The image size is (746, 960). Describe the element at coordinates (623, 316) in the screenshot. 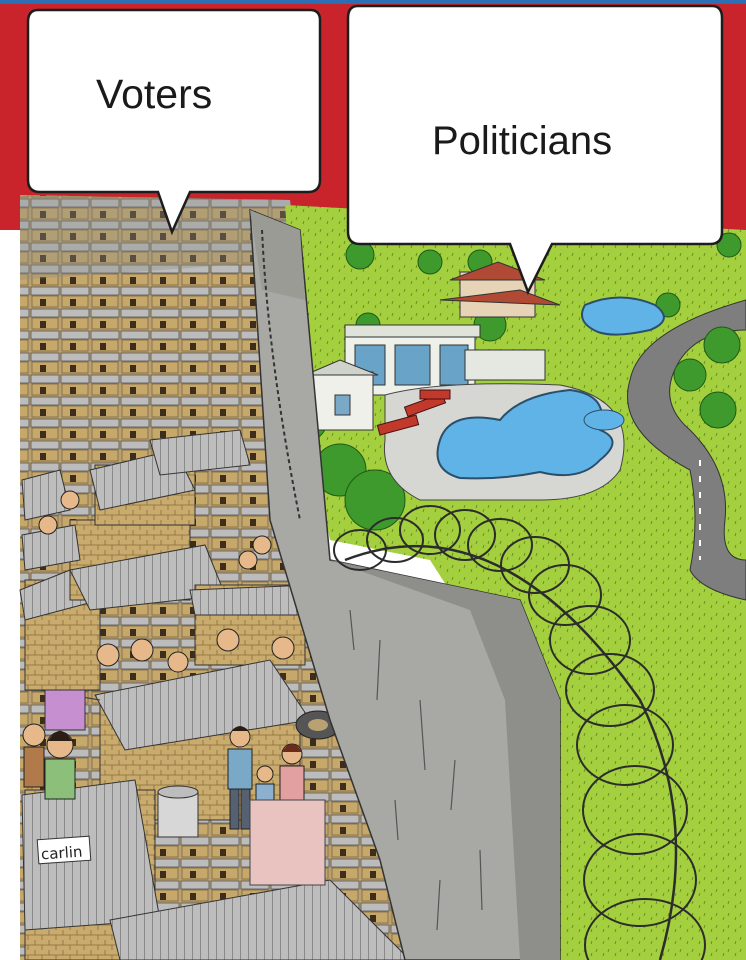

I see `small-pool` at that location.